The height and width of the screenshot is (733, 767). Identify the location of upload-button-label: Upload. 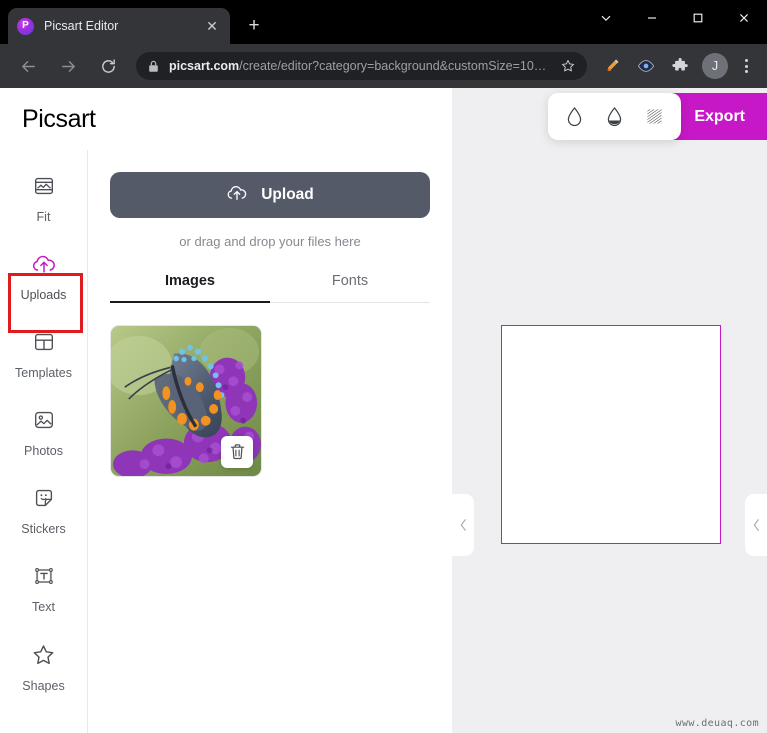
(287, 194).